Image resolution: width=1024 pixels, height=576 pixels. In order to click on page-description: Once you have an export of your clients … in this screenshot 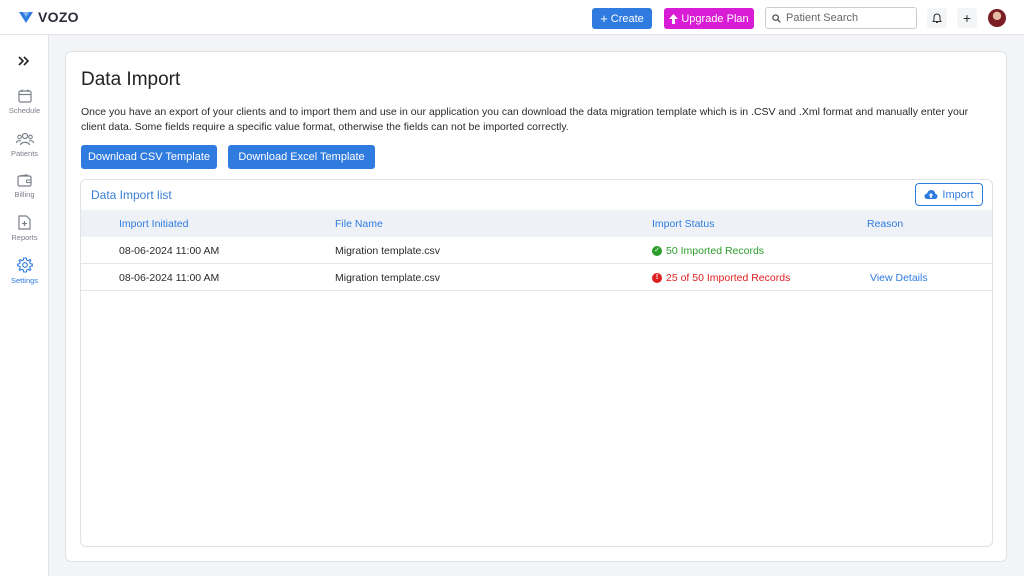, I will do `click(525, 119)`.